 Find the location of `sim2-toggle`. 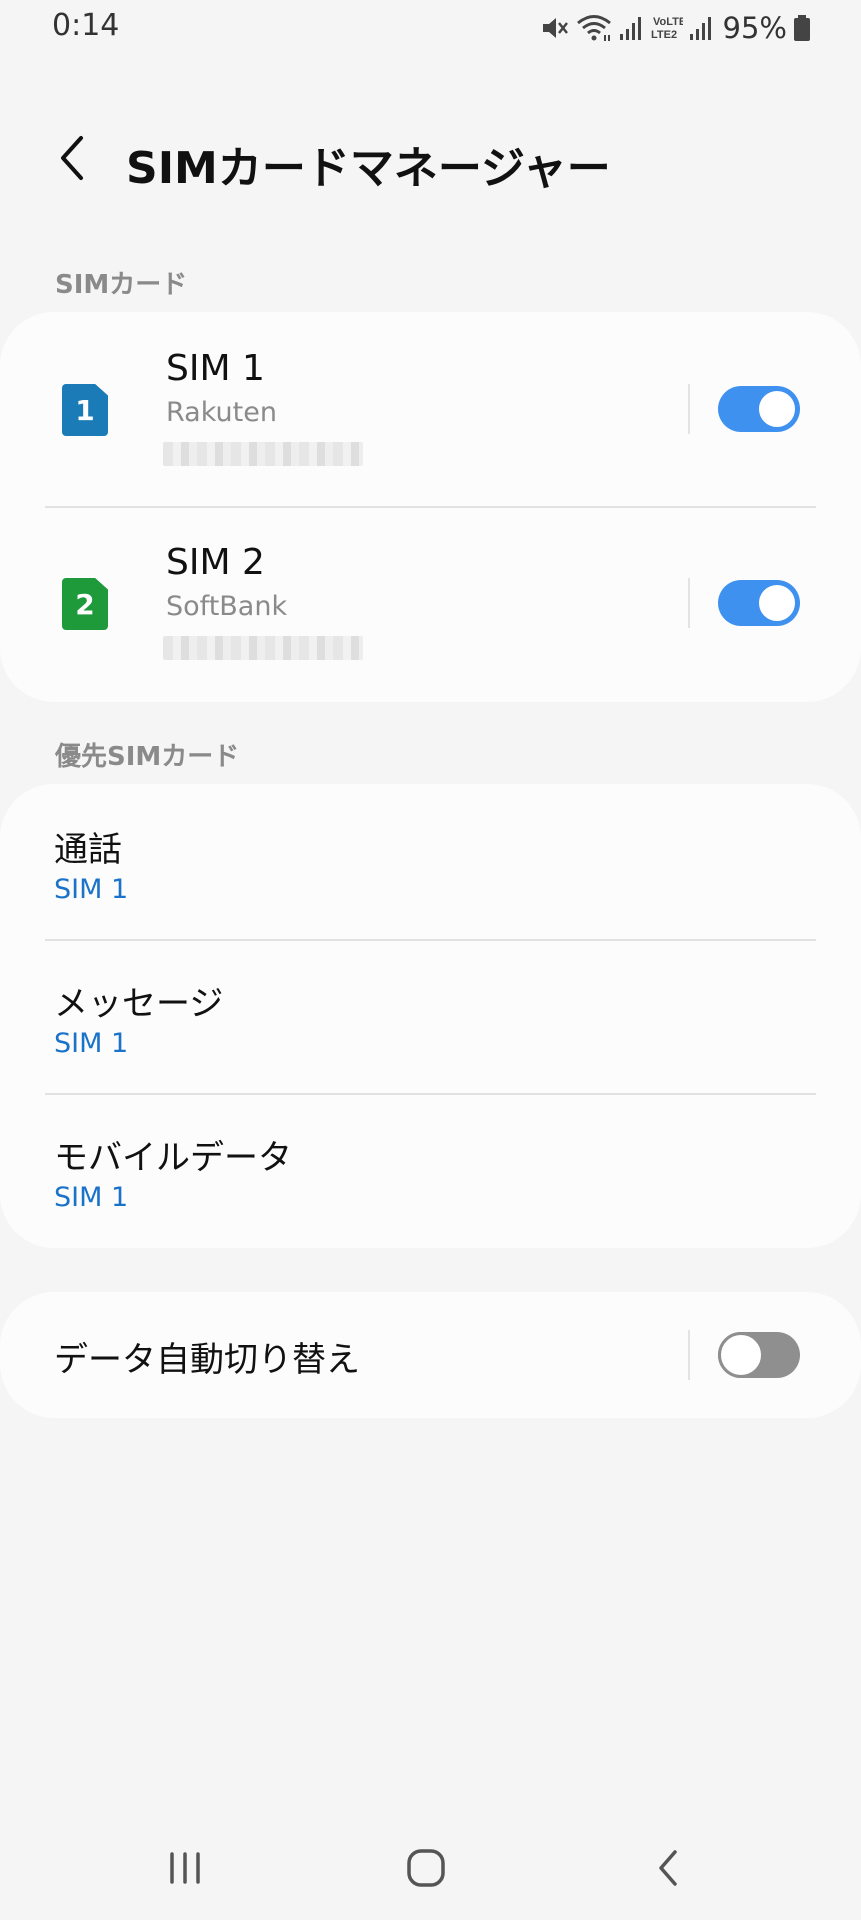

sim2-toggle is located at coordinates (759, 603).